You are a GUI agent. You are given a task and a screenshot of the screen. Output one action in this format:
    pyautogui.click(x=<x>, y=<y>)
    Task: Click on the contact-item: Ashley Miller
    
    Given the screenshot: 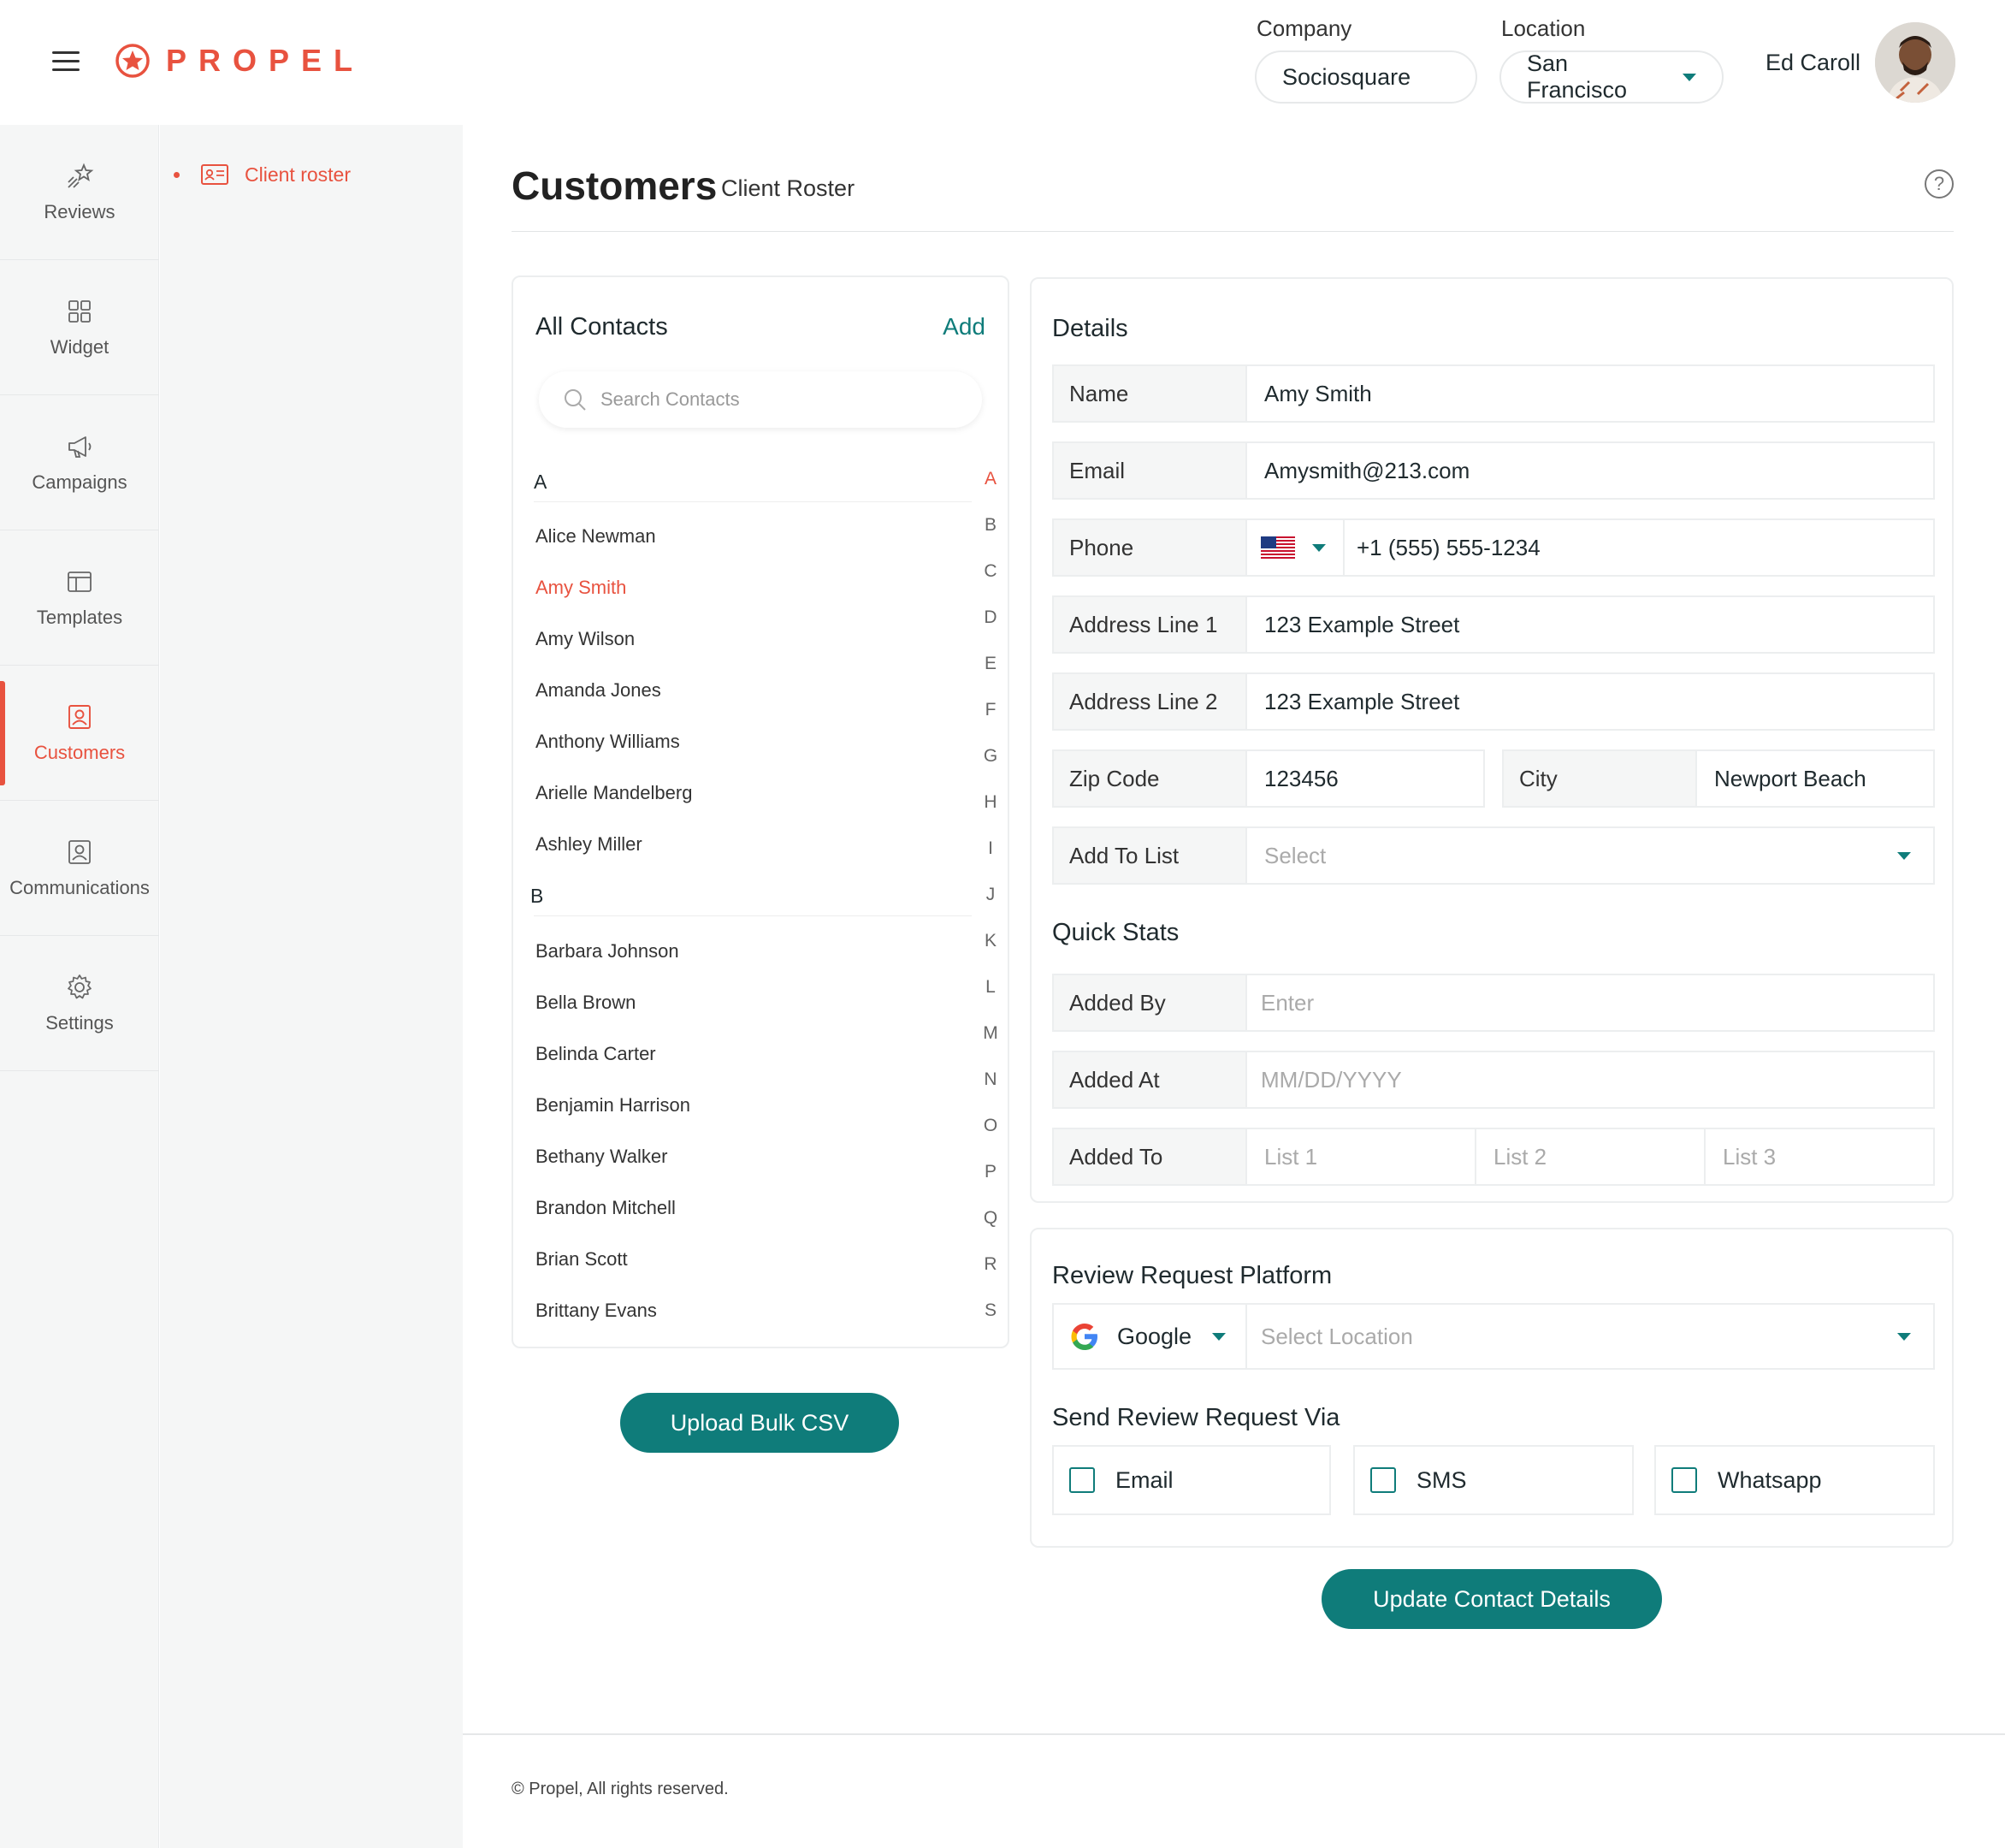 What is the action you would take?
    pyautogui.click(x=588, y=844)
    